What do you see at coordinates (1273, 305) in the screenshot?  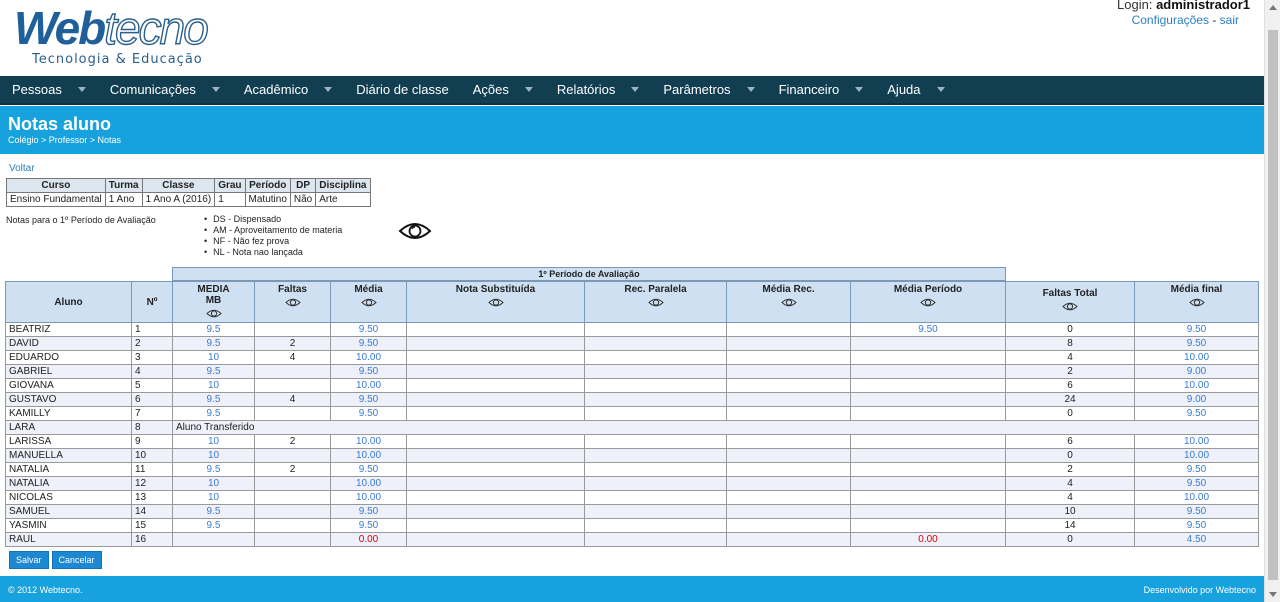 I see `scrollbar-thumb` at bounding box center [1273, 305].